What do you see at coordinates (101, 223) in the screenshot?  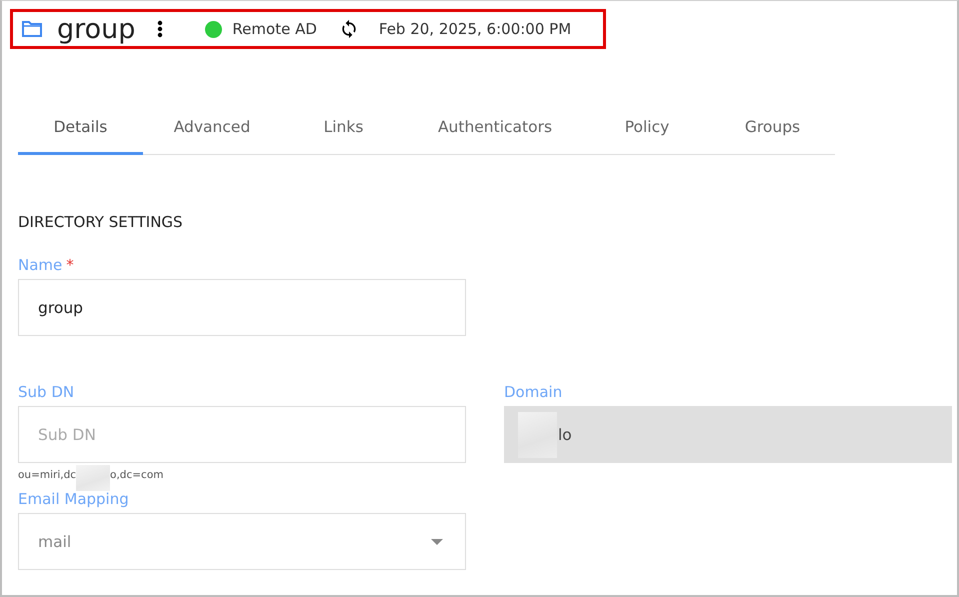 I see `section-title: DIRECTORY SETTINGS` at bounding box center [101, 223].